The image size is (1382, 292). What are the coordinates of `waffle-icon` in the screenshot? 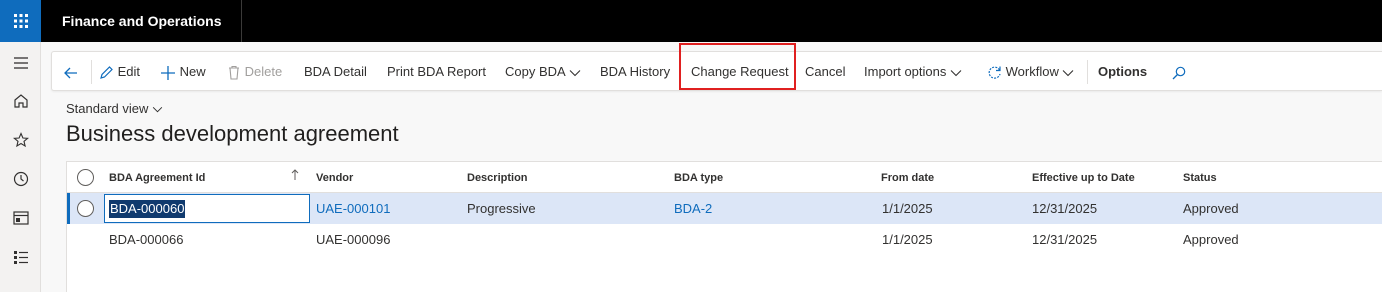 It's located at (20, 21).